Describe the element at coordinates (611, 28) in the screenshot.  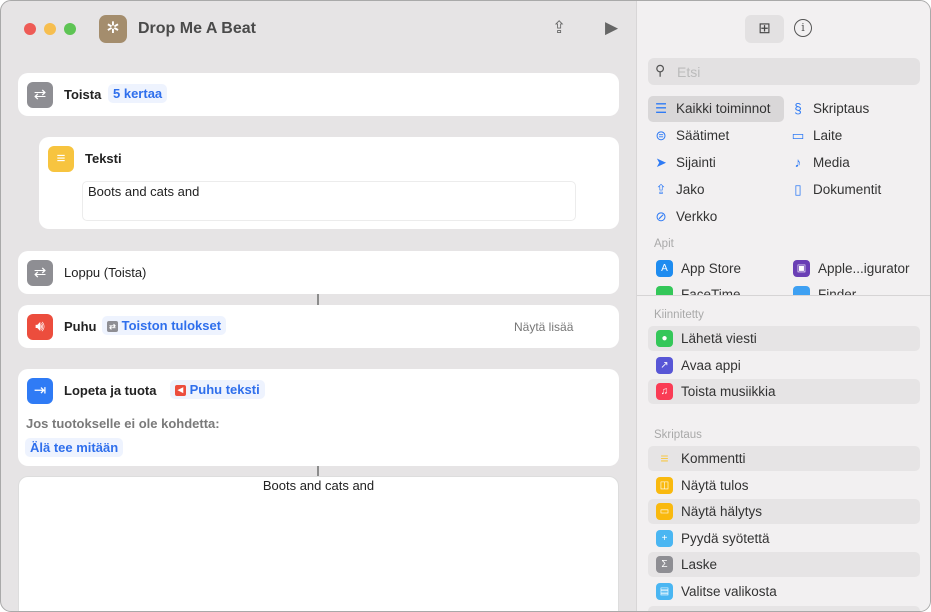
I see `run-button: ▶` at that location.